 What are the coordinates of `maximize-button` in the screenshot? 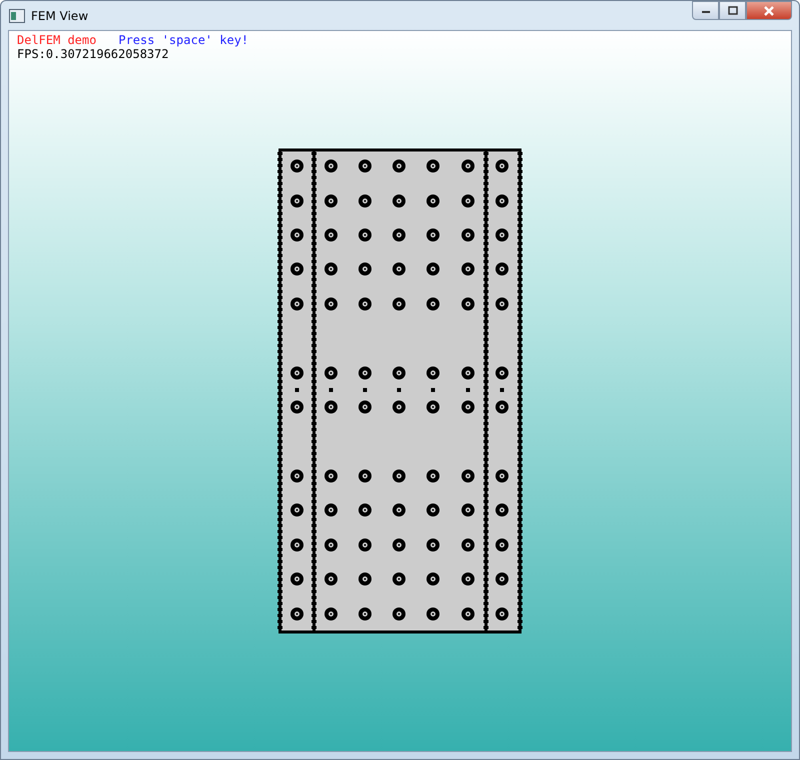 It's located at (732, 10).